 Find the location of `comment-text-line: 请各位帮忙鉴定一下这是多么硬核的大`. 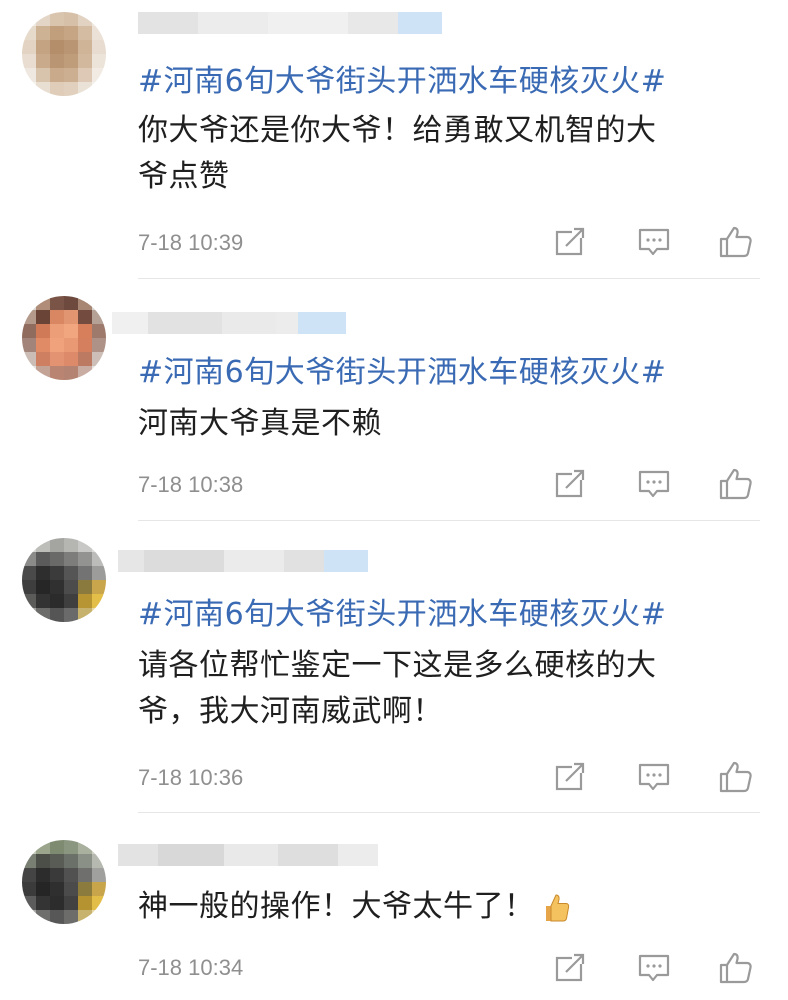

comment-text-line: 请各位帮忙鉴定一下这是多么硬核的大 is located at coordinates (397, 665).